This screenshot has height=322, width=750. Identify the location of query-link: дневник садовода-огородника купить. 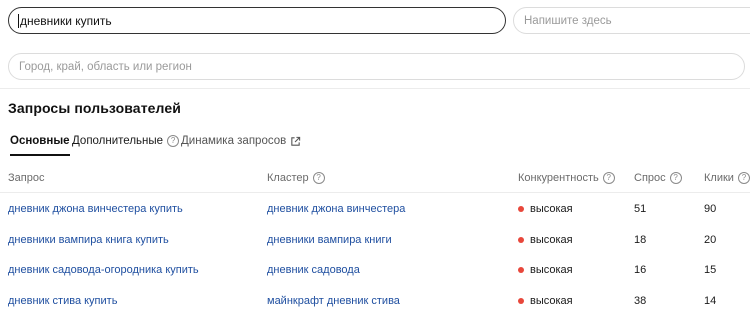
(103, 270).